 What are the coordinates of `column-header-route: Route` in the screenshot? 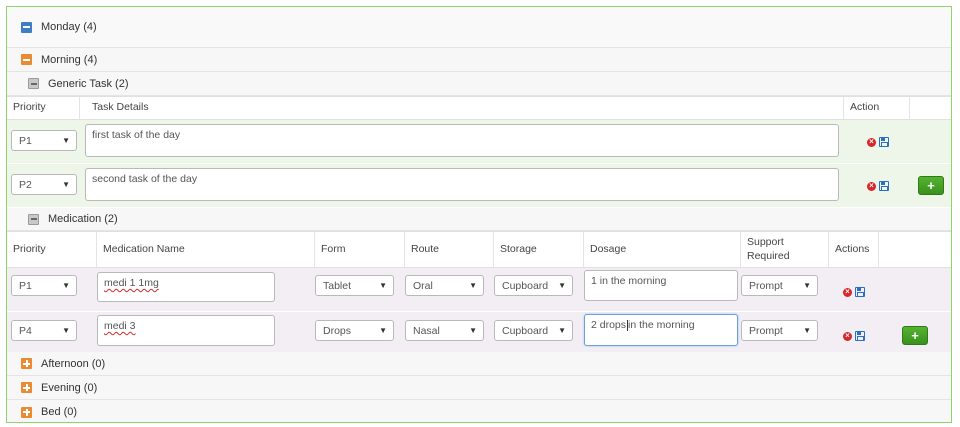 It's located at (448, 249).